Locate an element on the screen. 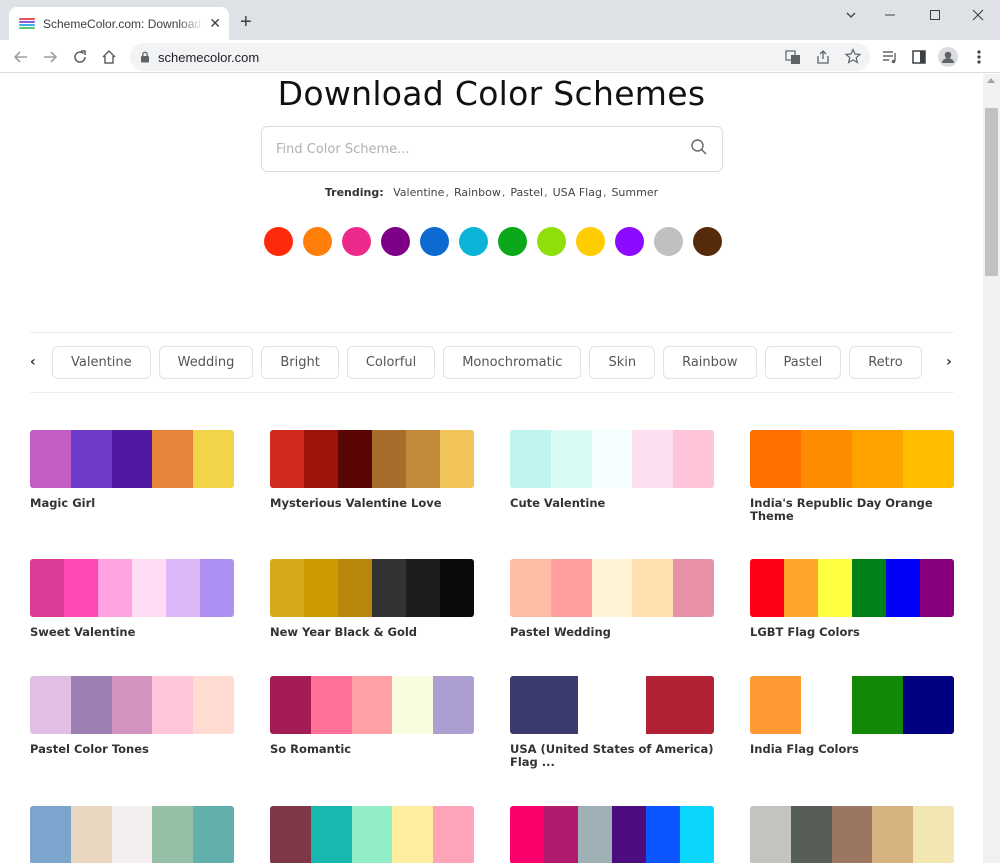 The width and height of the screenshot is (1000, 863). chevron-left-icon: ‹ is located at coordinates (33, 362).